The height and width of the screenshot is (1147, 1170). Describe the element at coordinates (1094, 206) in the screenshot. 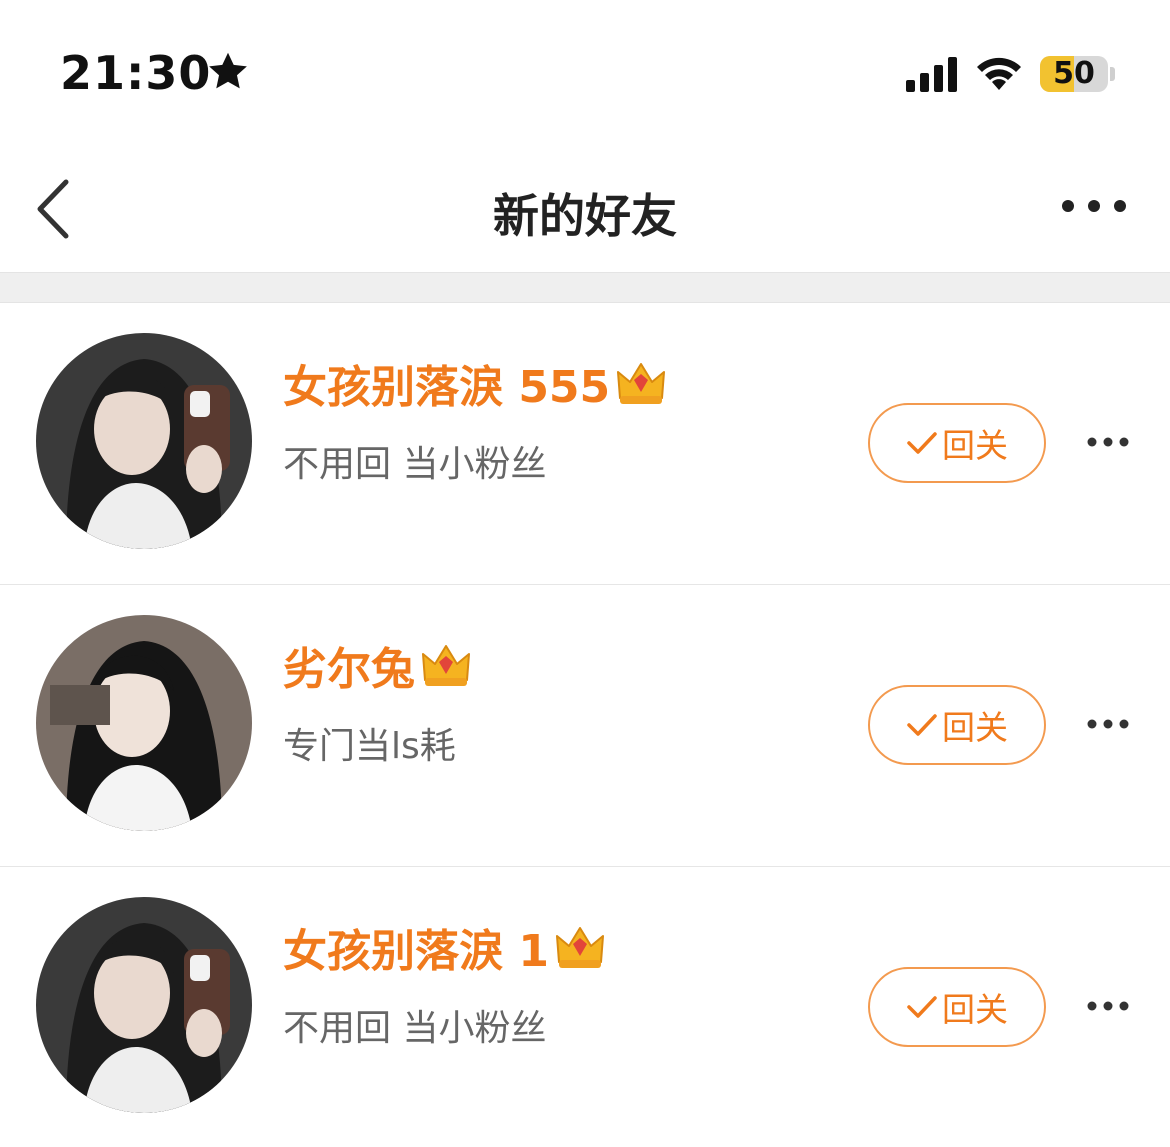

I see `more-horizontal-icon` at that location.